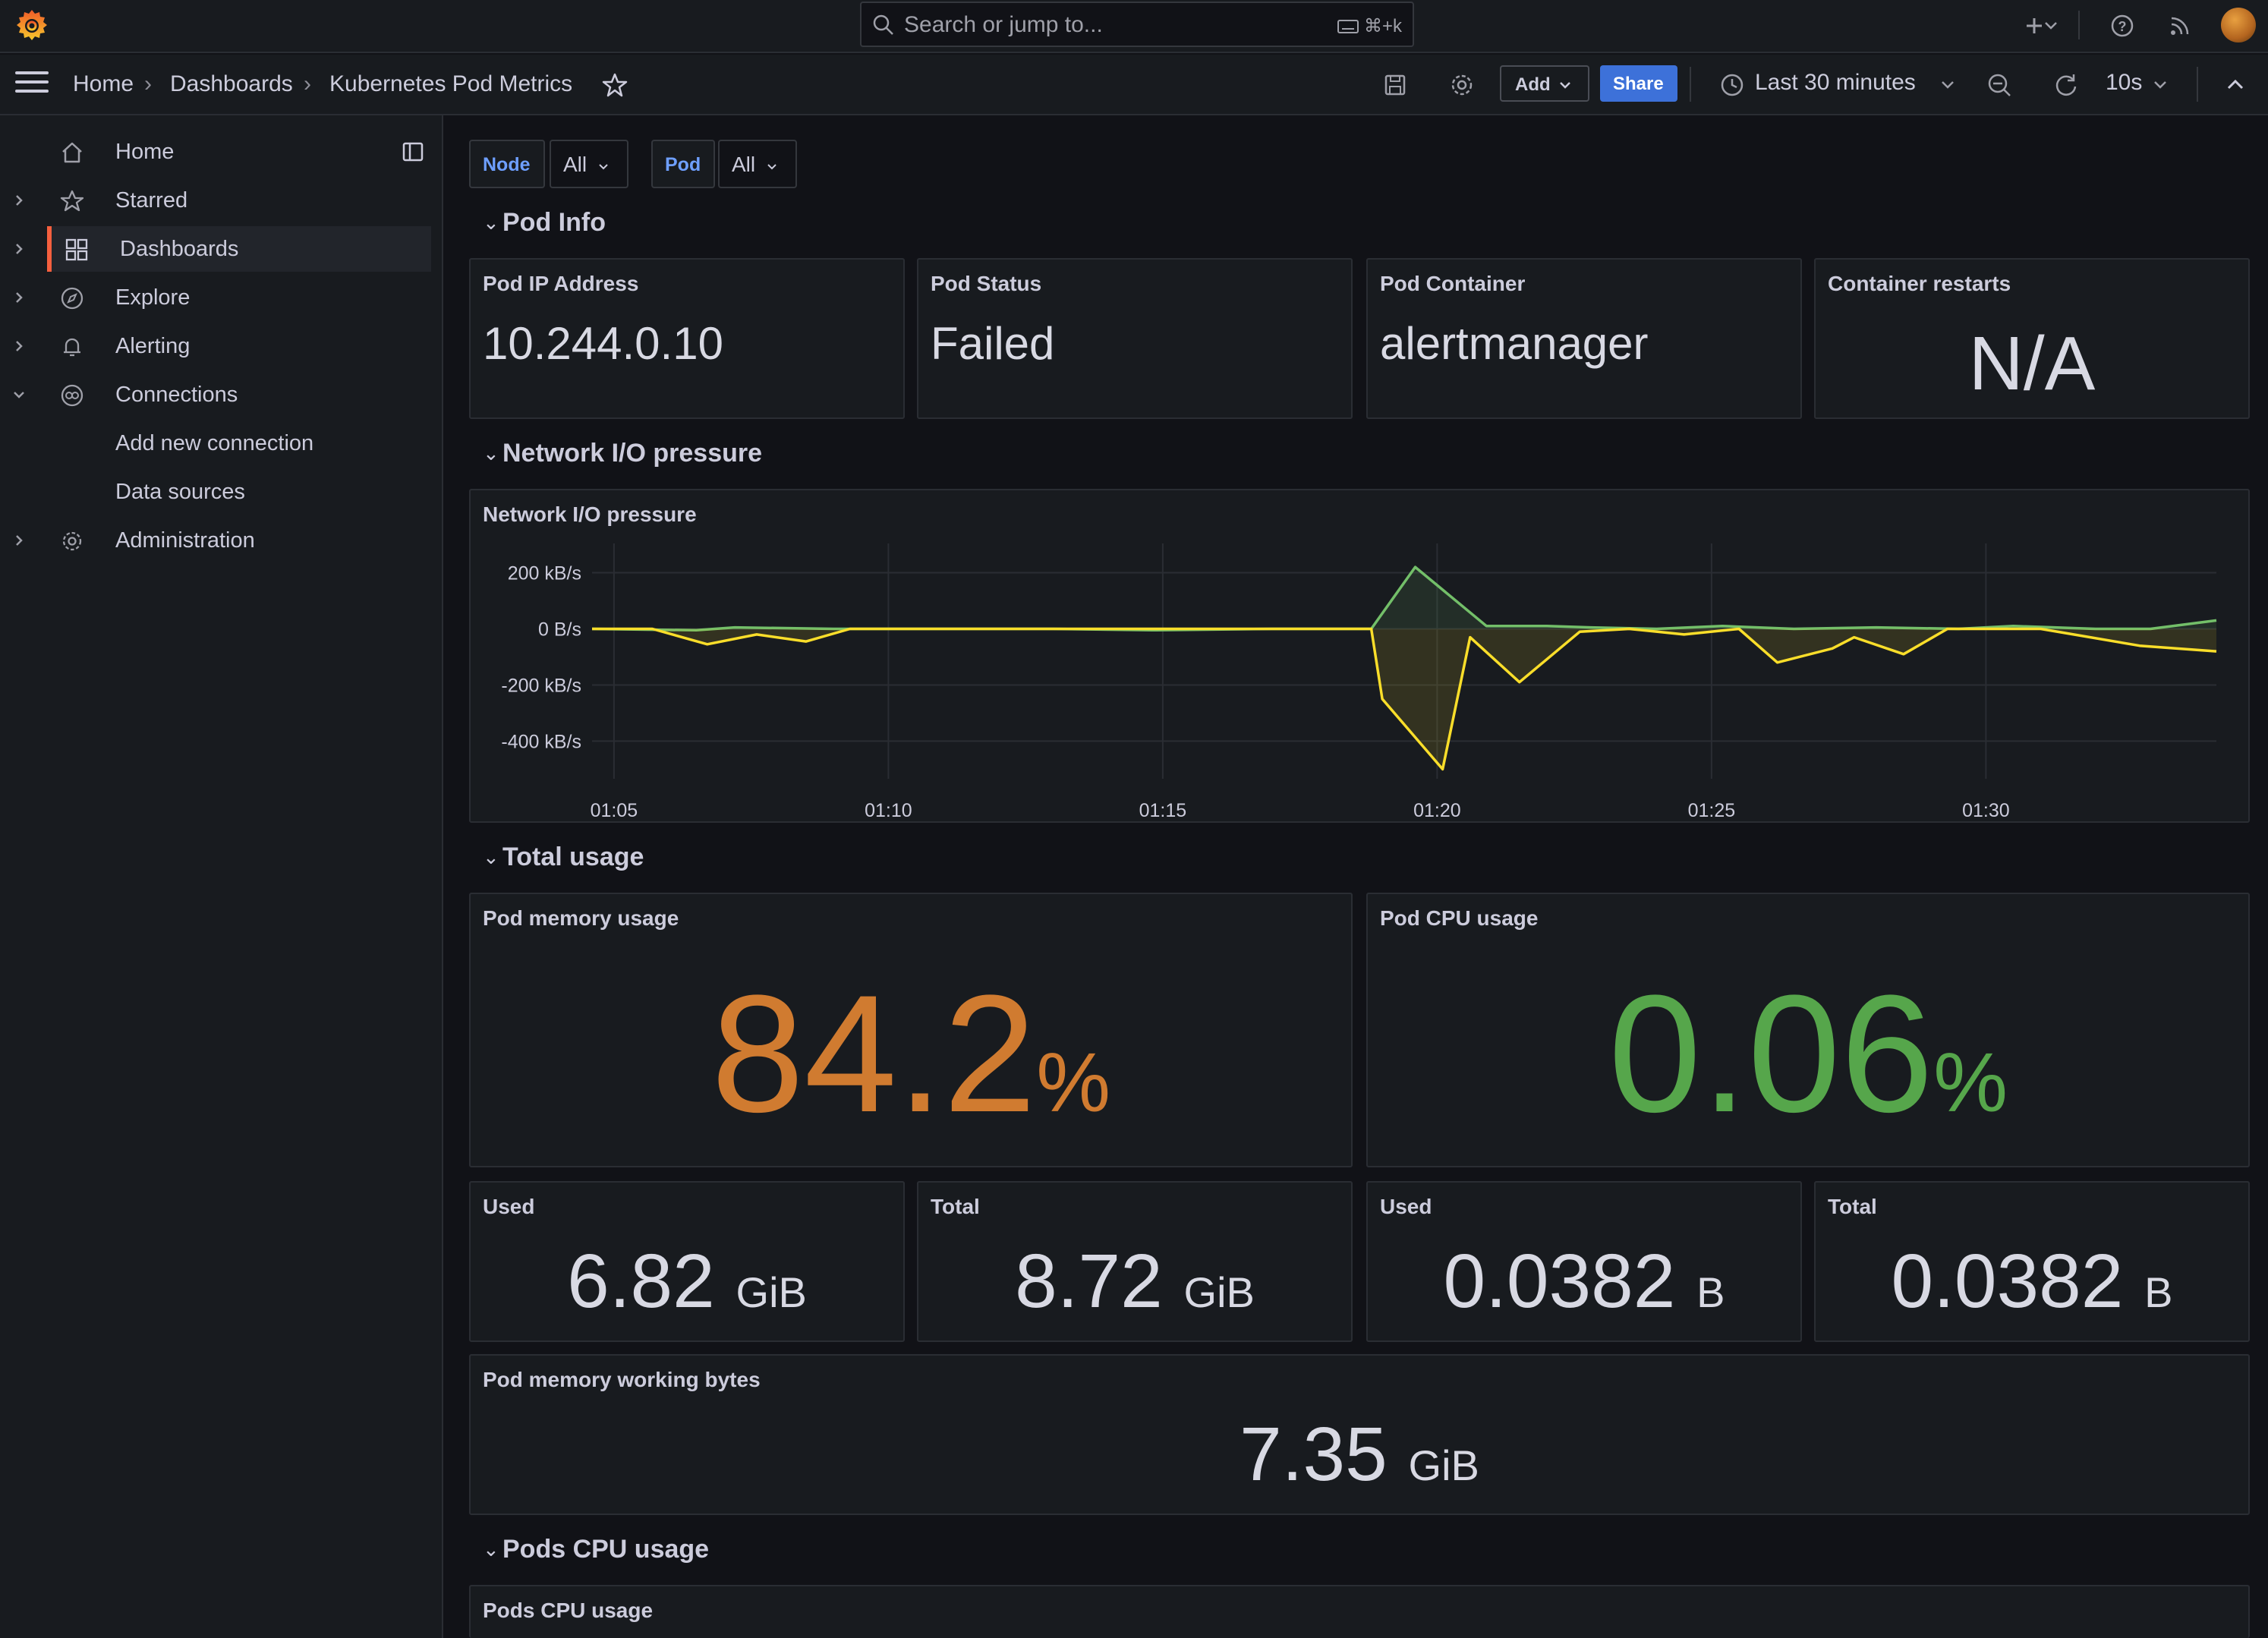  I want to click on row-title-pods-cpu: Pods CPU usage, so click(605, 1549).